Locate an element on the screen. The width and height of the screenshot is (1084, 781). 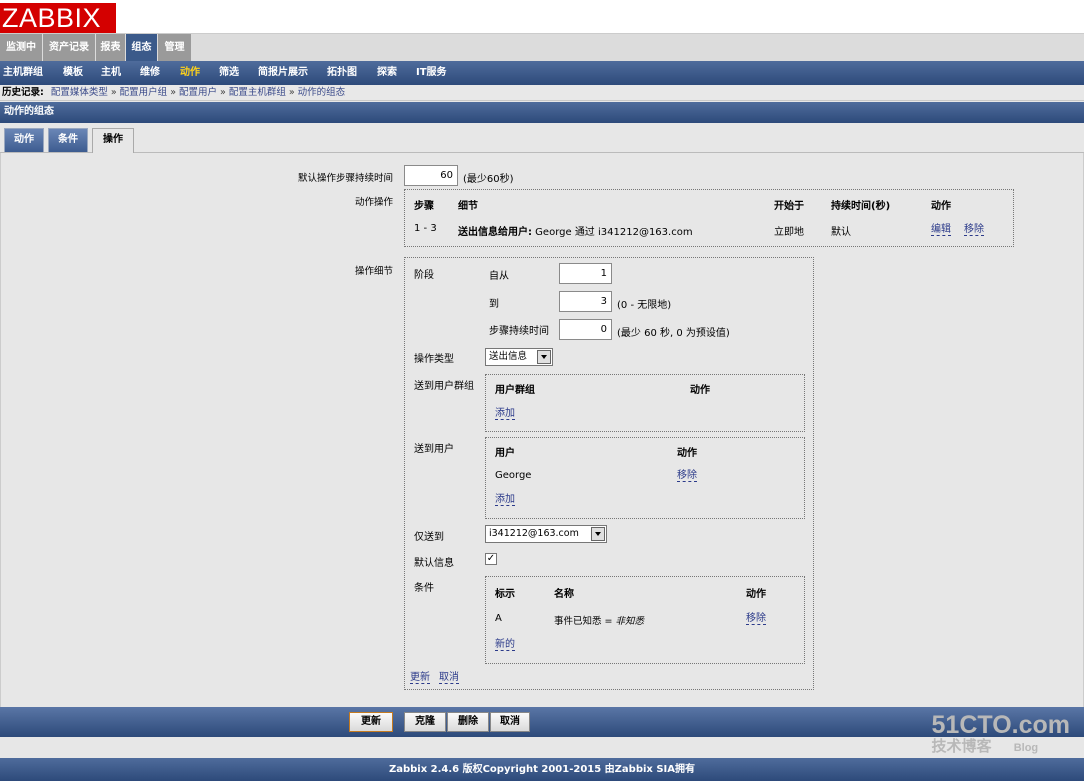
action-bar: 更新 克隆 删除 取消 is located at coordinates (542, 722).